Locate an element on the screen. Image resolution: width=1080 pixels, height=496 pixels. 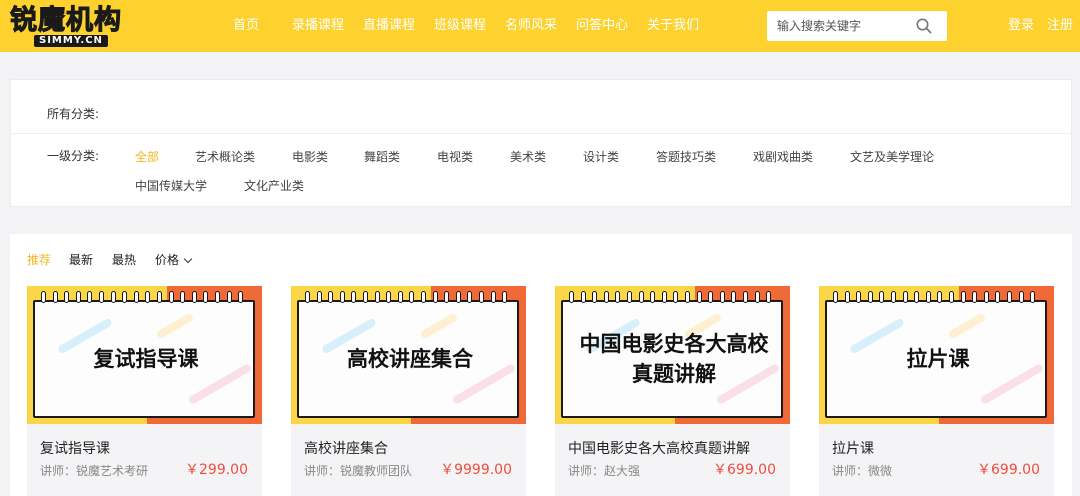
nav-live-courses: 直播课程 is located at coordinates (389, 26).